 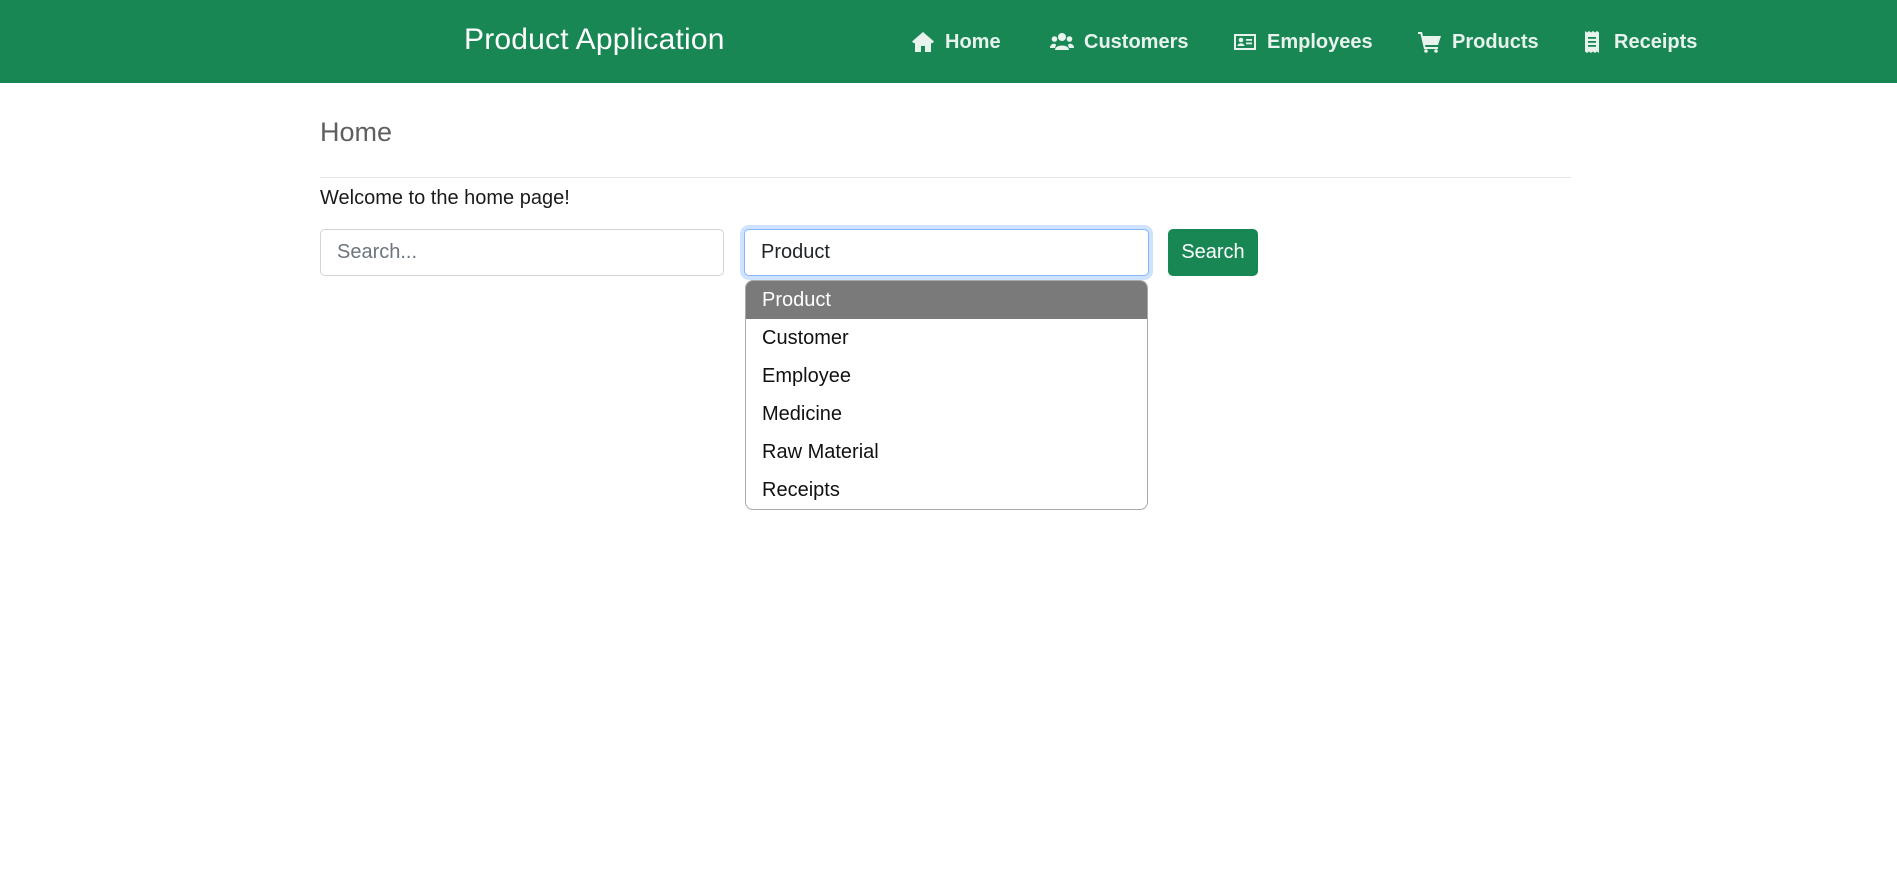 I want to click on dropdown-option-employee: Employee, so click(x=946, y=376).